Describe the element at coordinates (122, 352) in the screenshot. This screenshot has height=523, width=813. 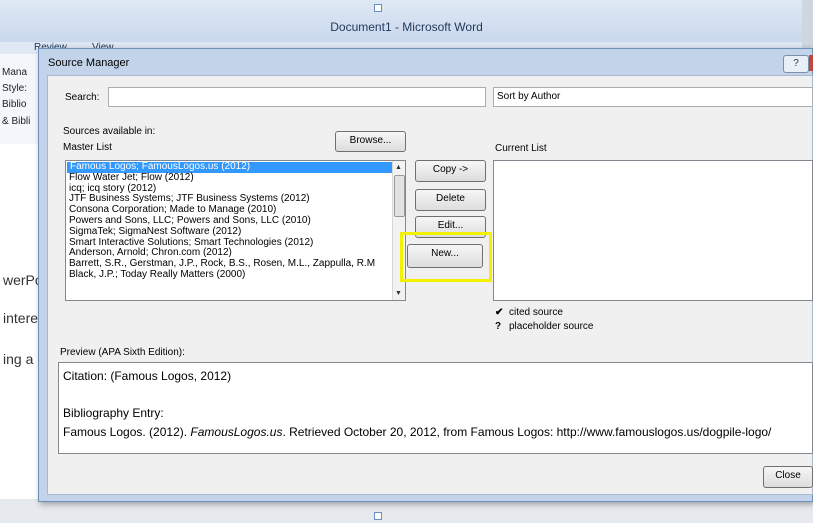
I see `preview-label: Preview (APA Sixth Edition):` at that location.